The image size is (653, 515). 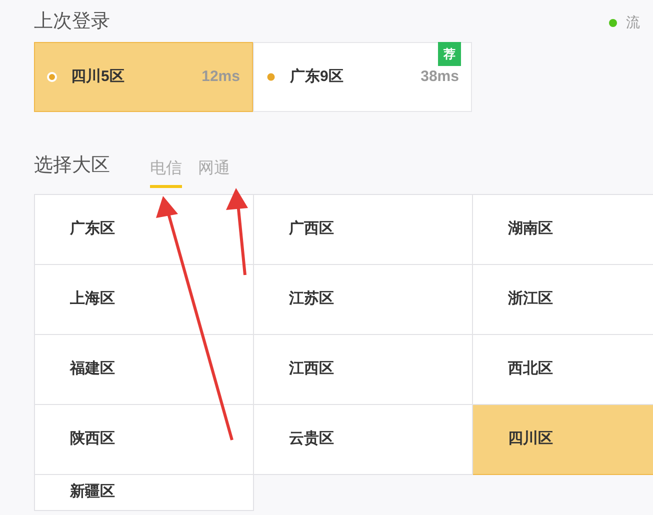 I want to click on region-option: 上海区, so click(x=144, y=300).